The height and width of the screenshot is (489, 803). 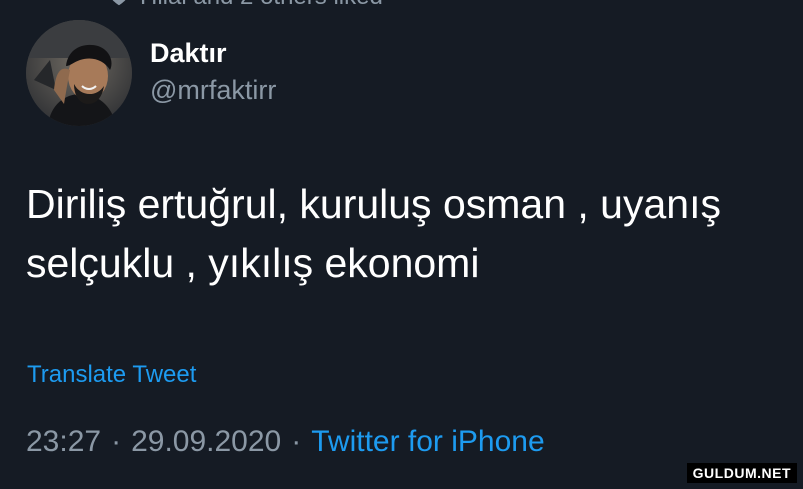 What do you see at coordinates (741, 473) in the screenshot?
I see `watermark: GULDUM.NET` at bounding box center [741, 473].